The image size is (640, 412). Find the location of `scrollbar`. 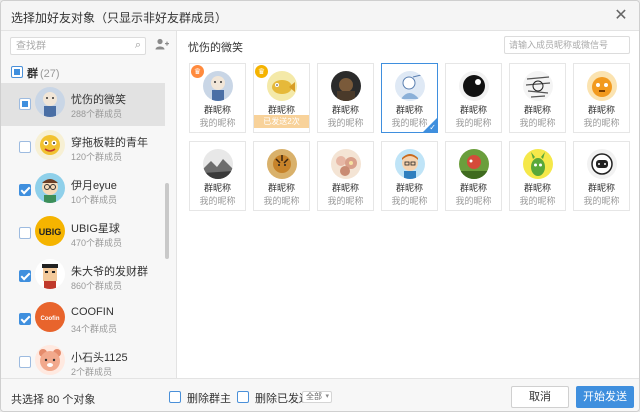

scrollbar is located at coordinates (167, 221).